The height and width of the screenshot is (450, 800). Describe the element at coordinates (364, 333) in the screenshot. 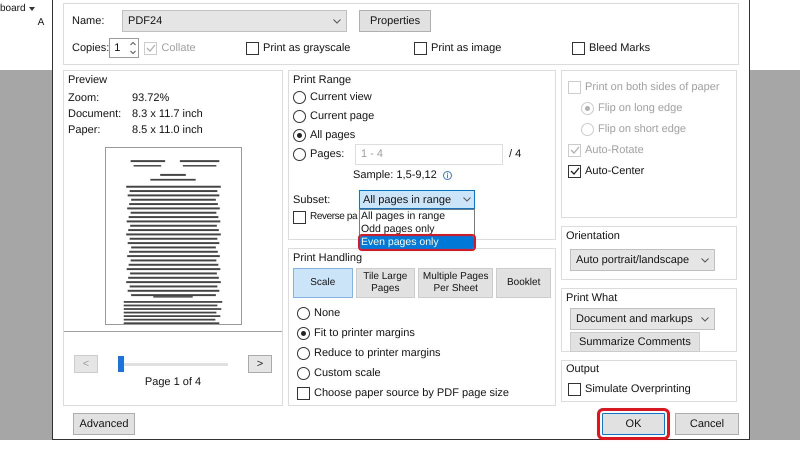

I see `radio-label: Fit to printer margins` at that location.